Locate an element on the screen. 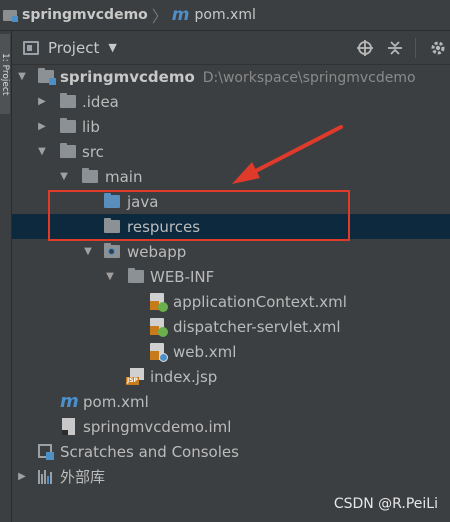 The image size is (450, 522). annotation-arrow-icon is located at coordinates (287, 154).